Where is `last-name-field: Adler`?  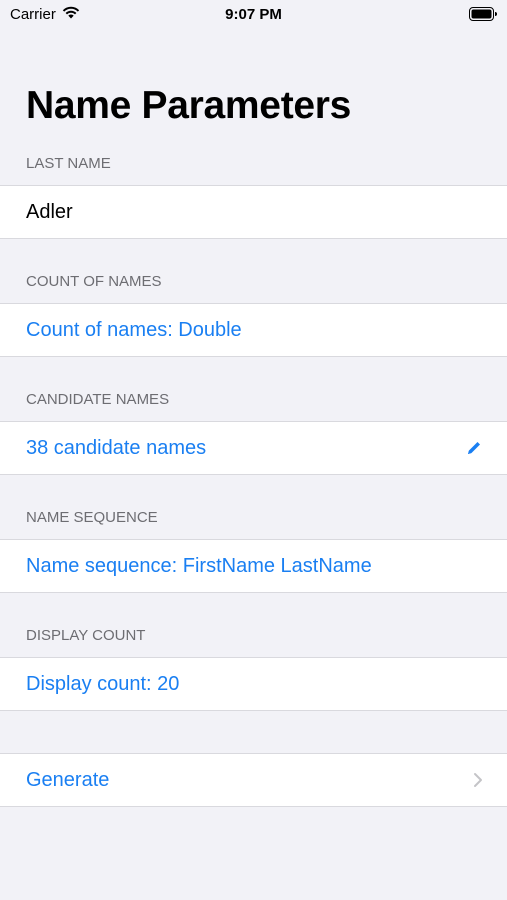 last-name-field: Adler is located at coordinates (253, 212).